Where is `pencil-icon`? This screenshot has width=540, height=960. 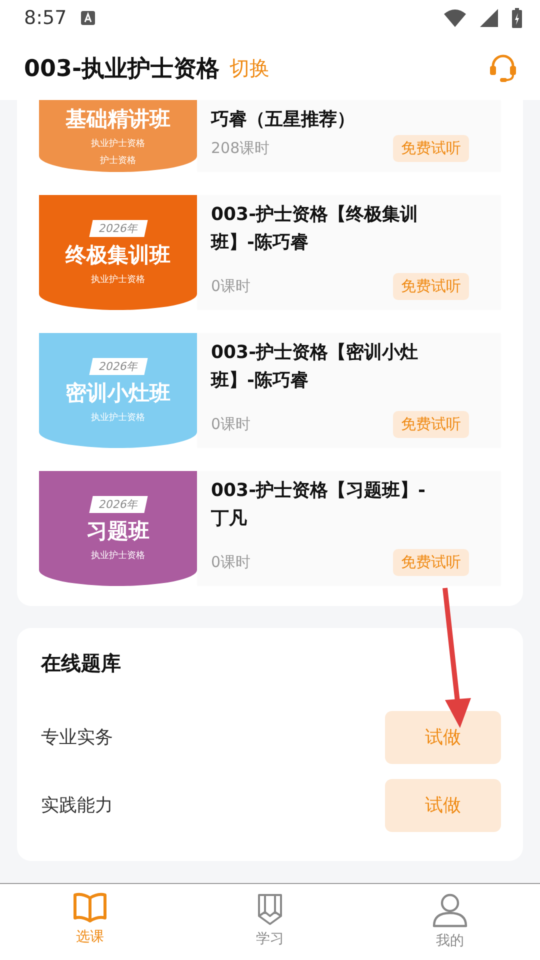
pencil-icon is located at coordinates (270, 909).